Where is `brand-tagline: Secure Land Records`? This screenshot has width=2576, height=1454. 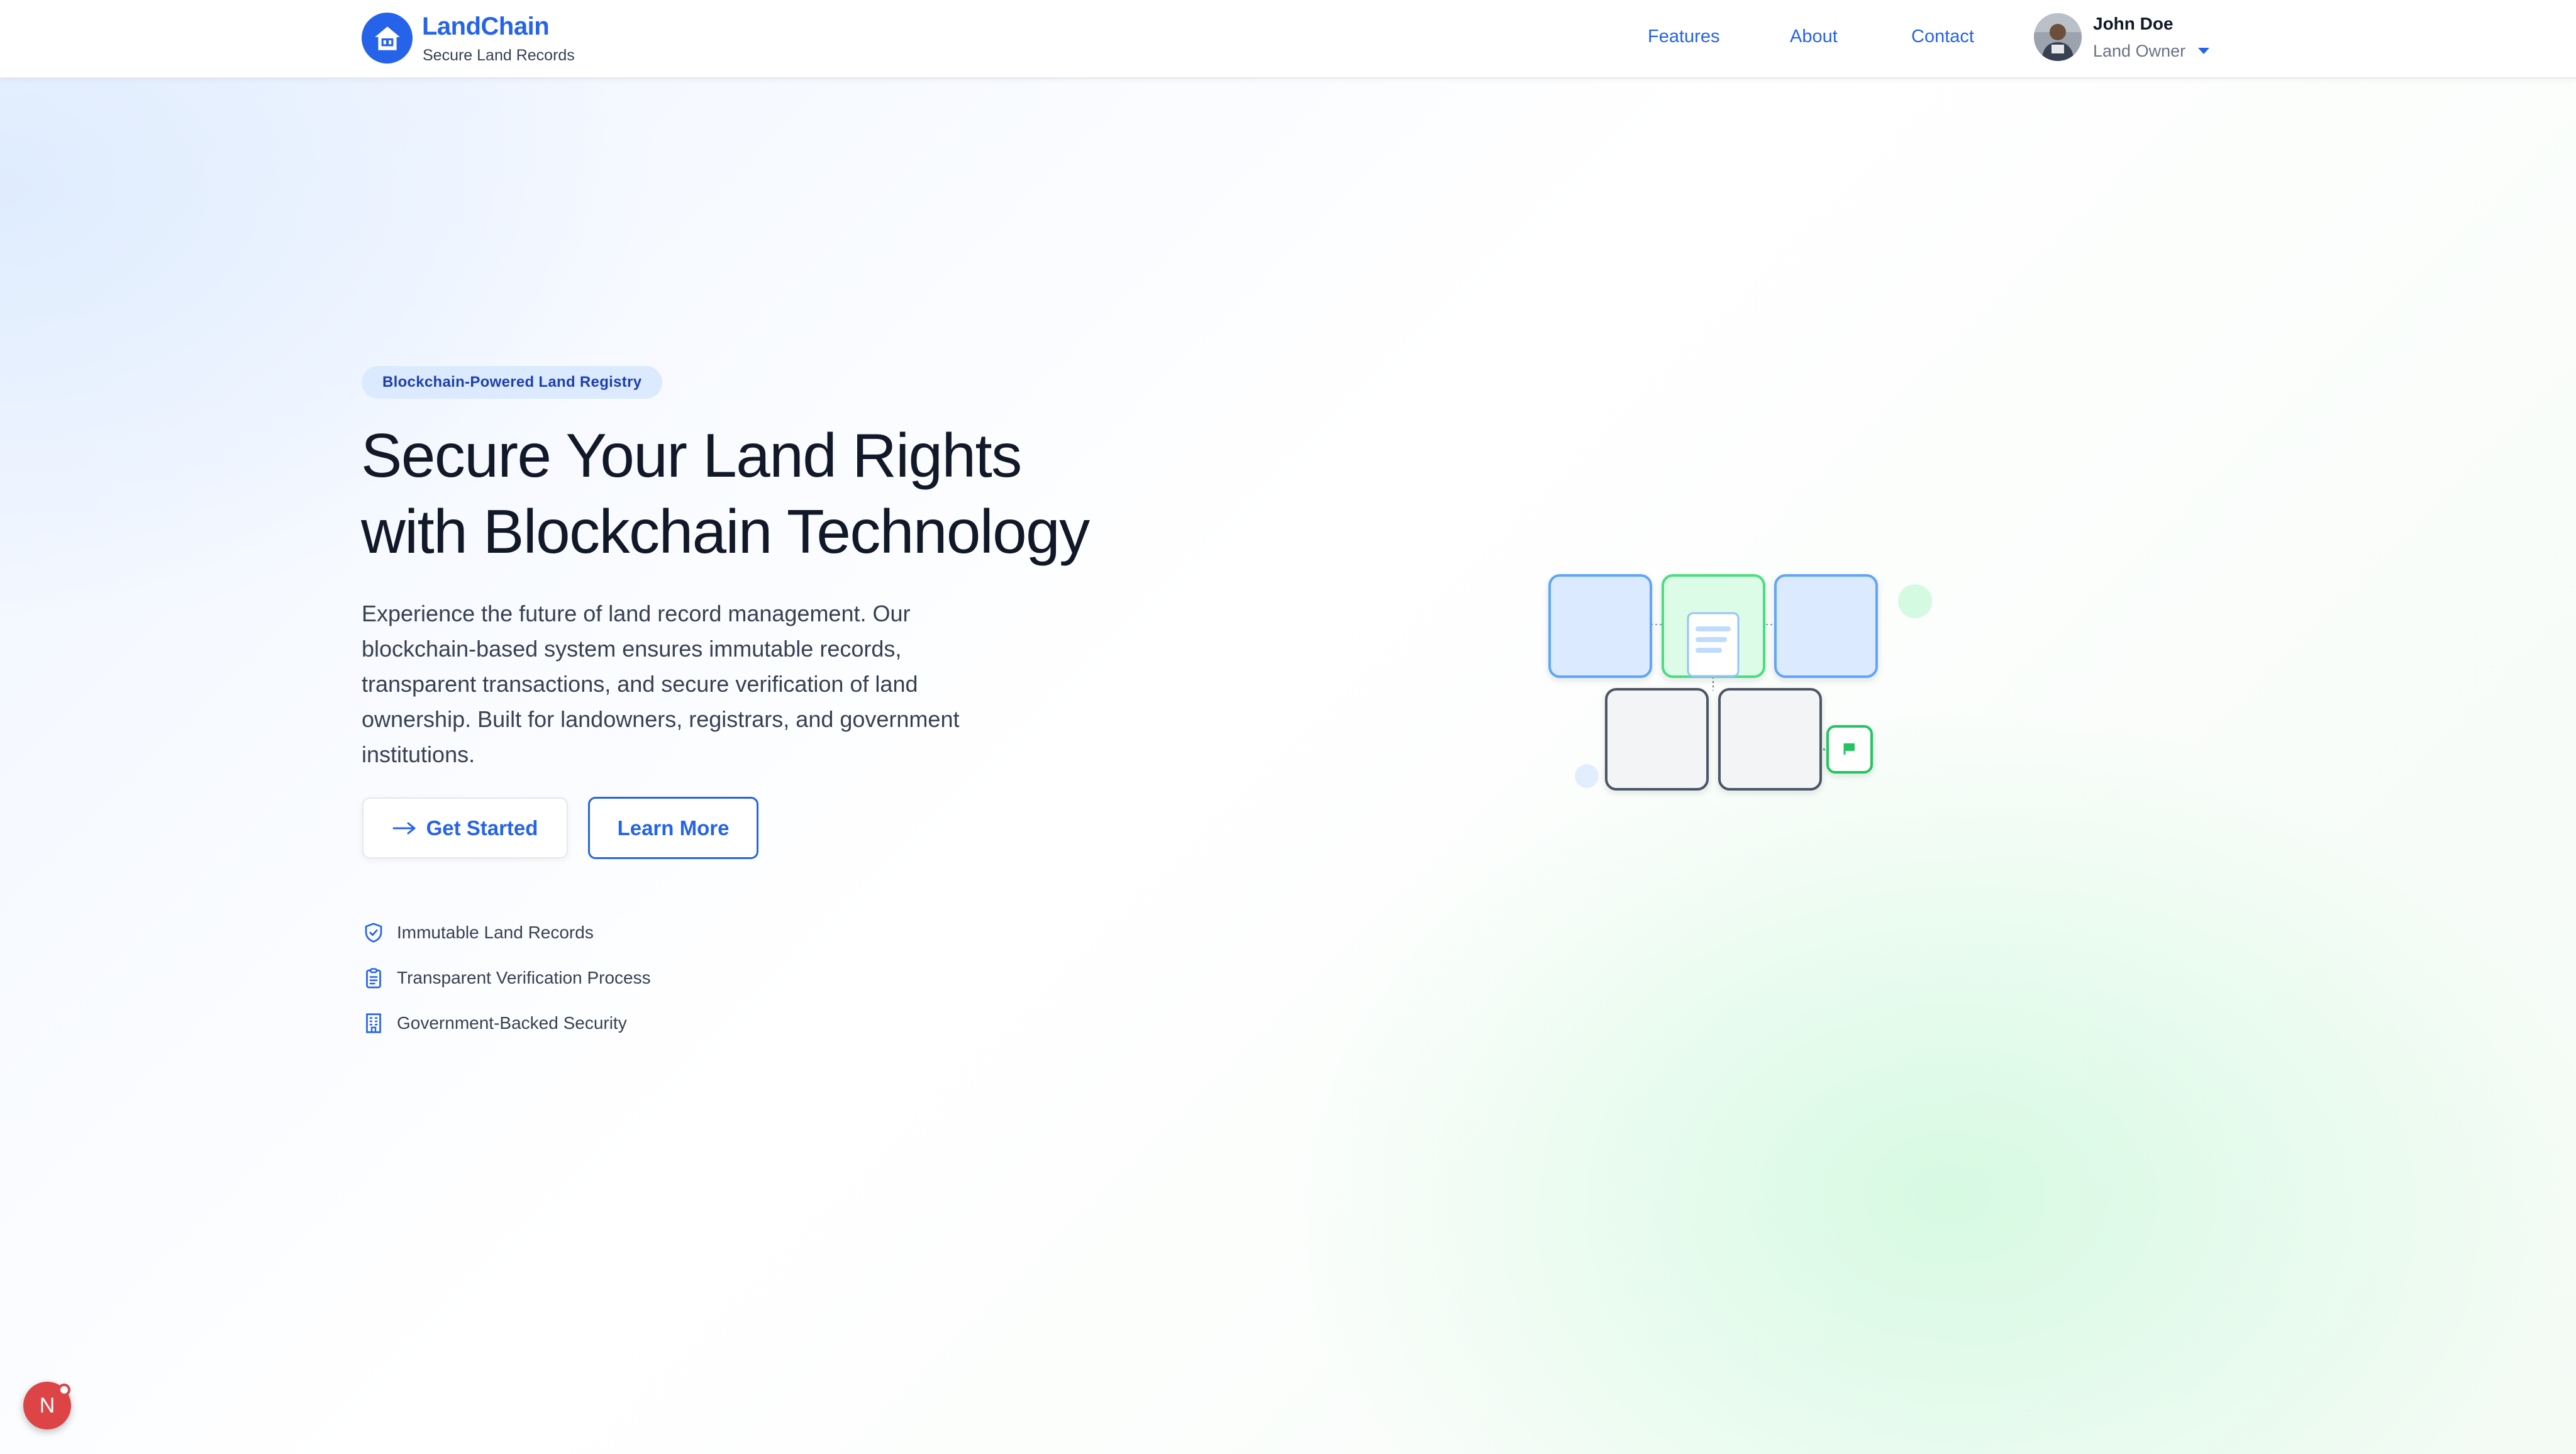 brand-tagline: Secure Land Records is located at coordinates (499, 56).